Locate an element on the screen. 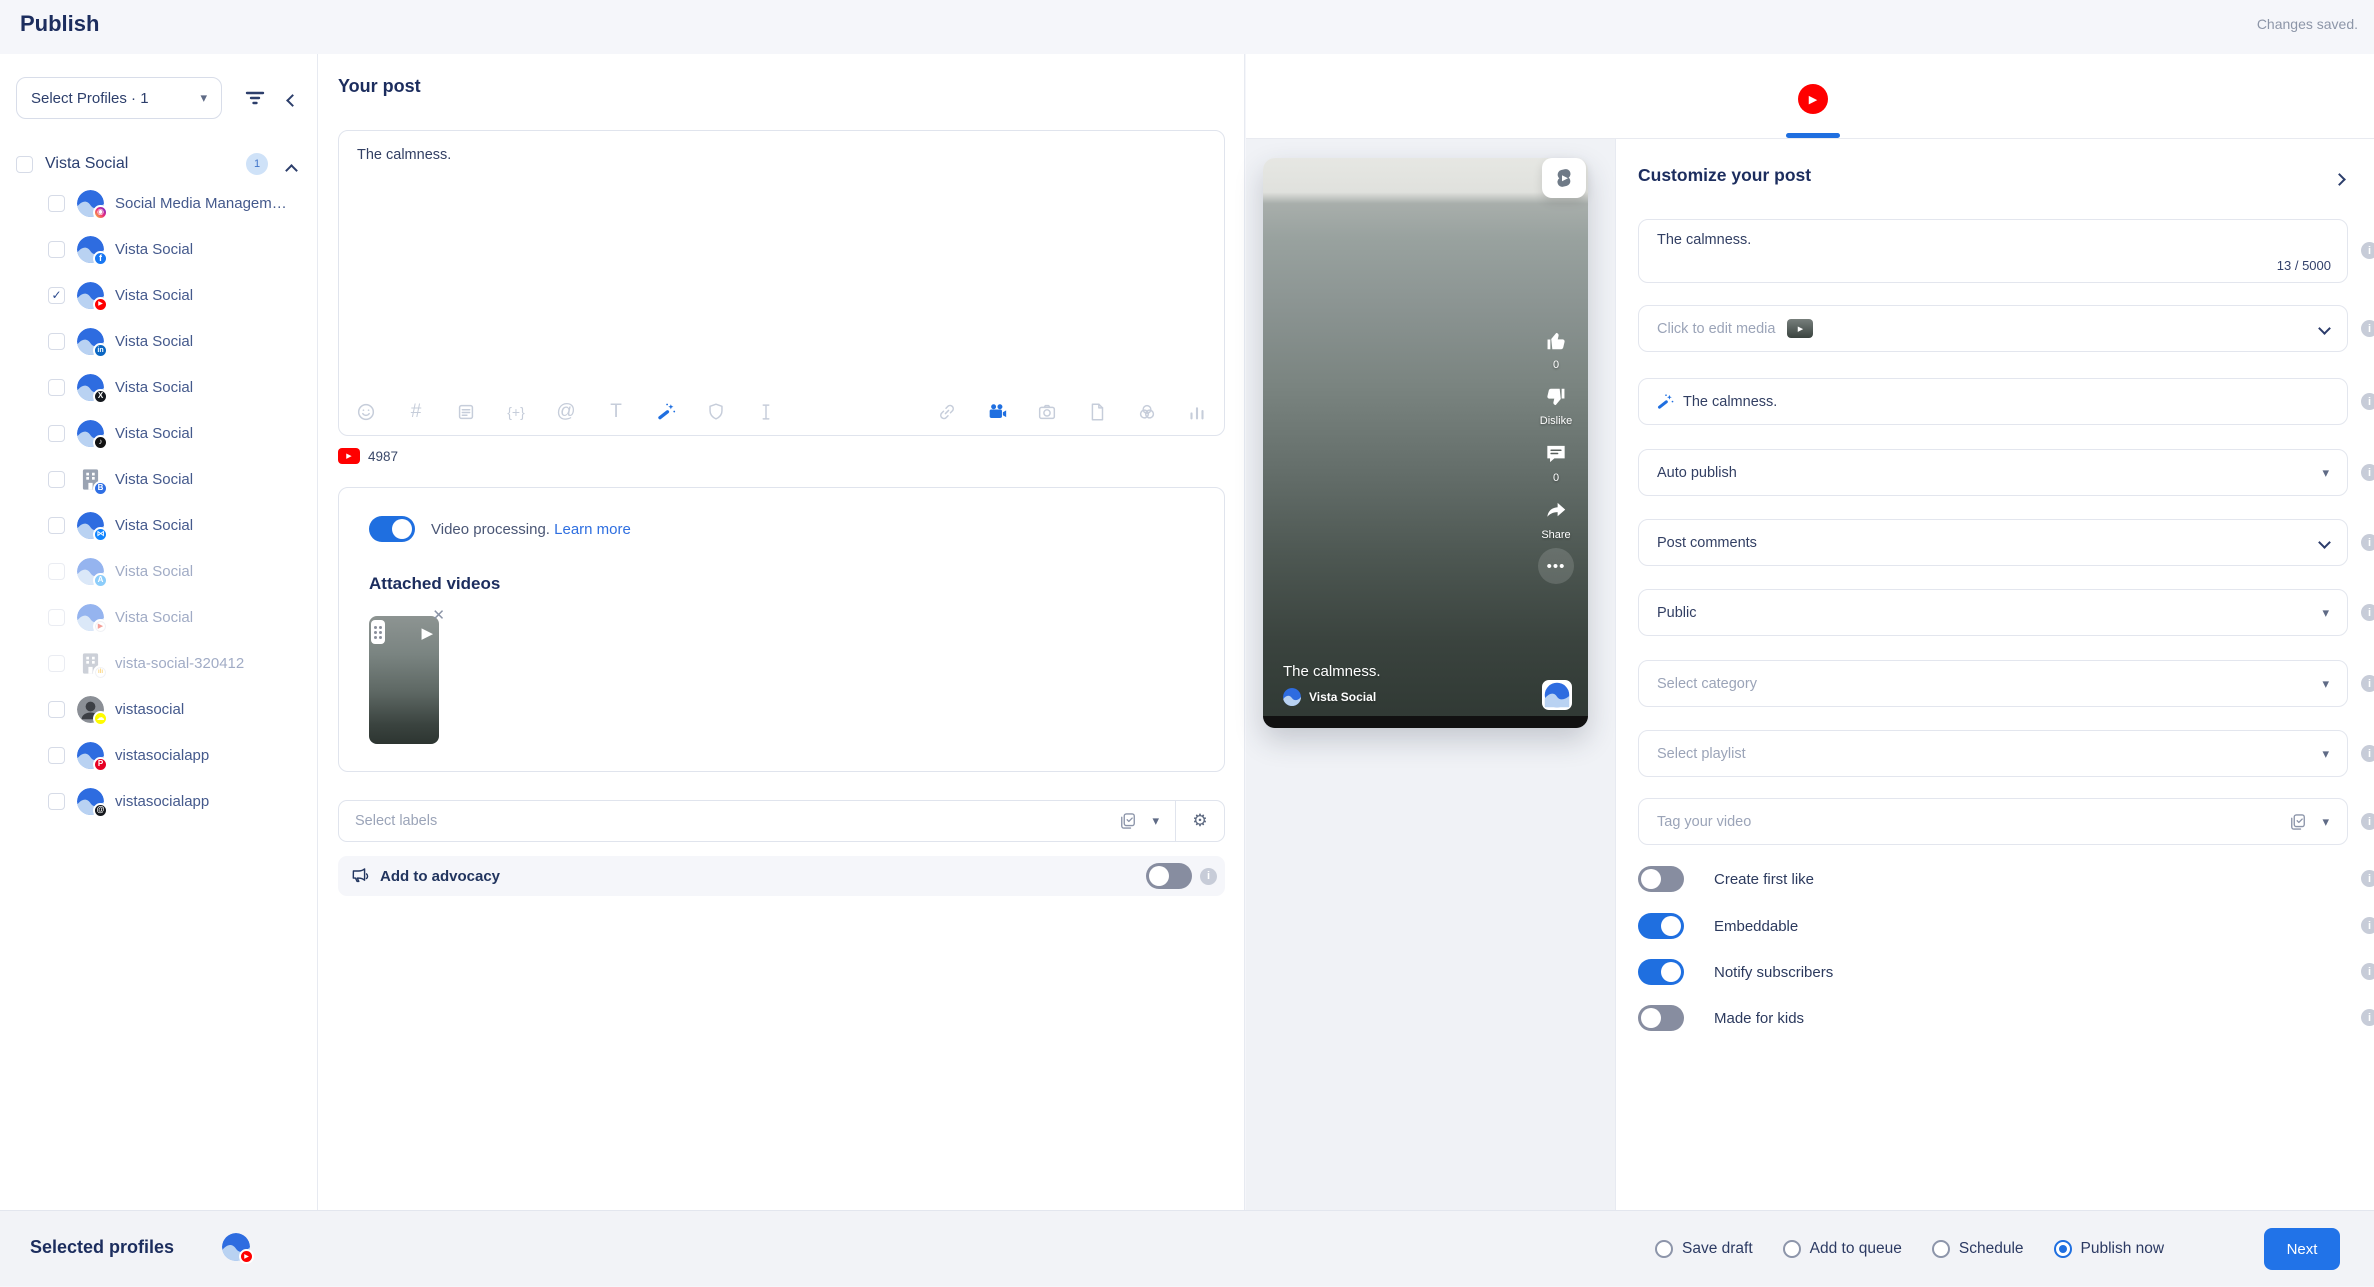  profile-row-snapchat: ☁ vistasocial is located at coordinates (159, 709).